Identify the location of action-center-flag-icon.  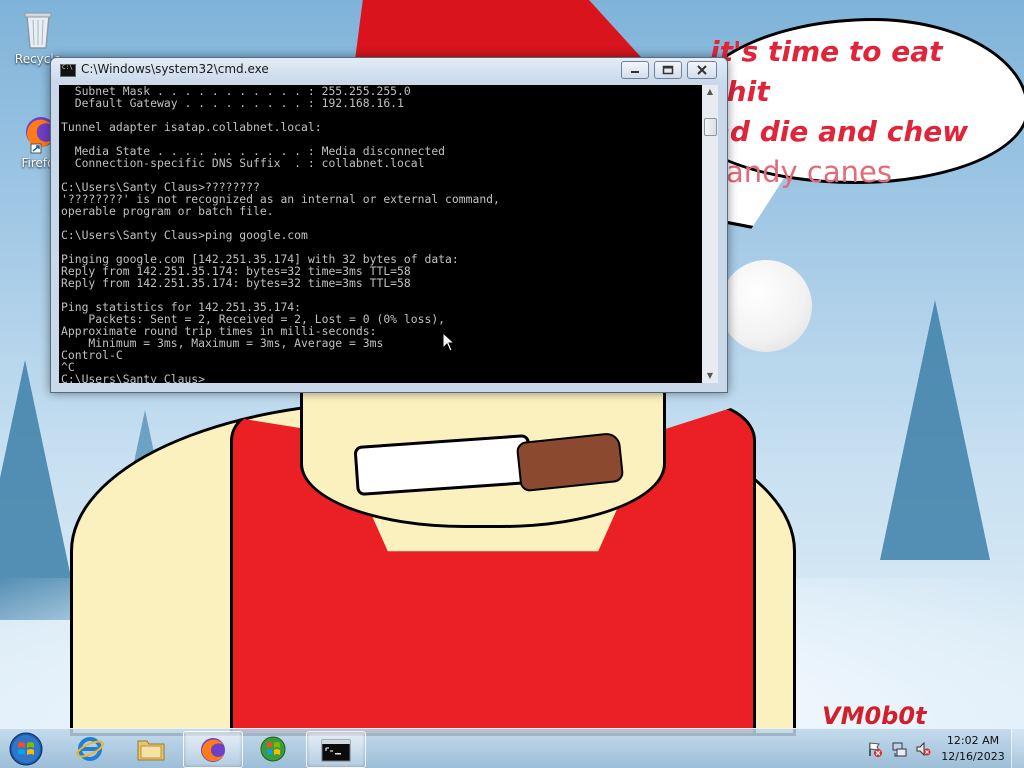
(875, 749).